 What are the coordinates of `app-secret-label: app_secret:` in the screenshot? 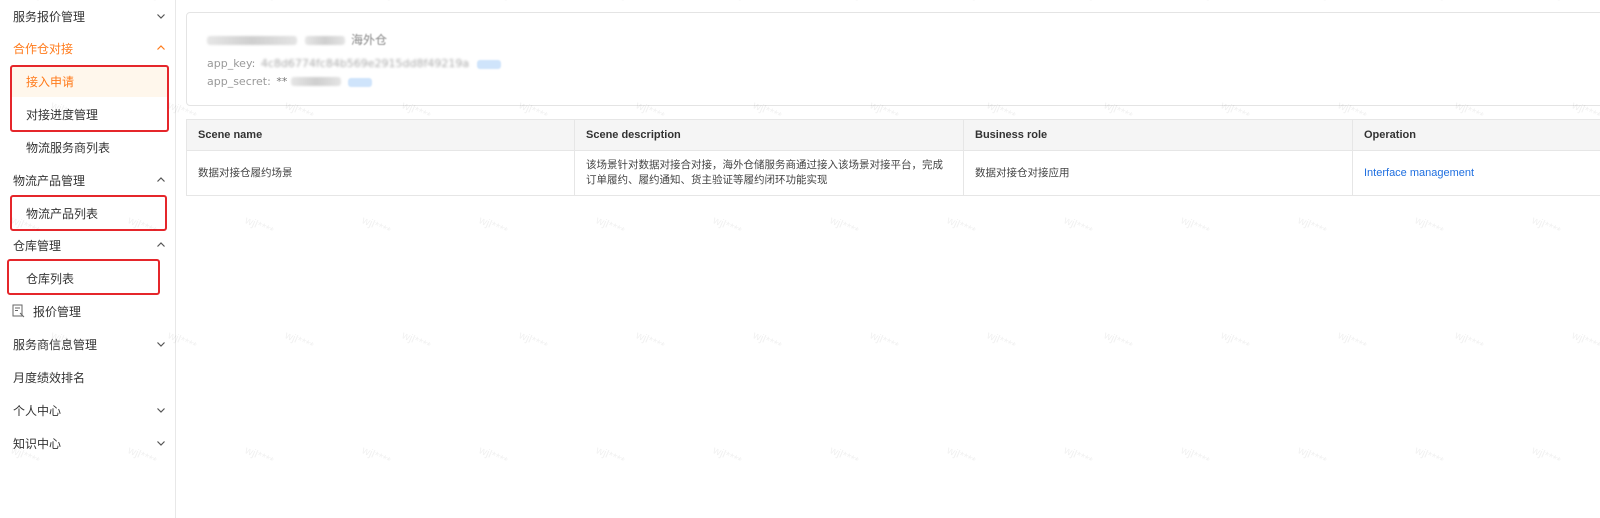 It's located at (239, 81).